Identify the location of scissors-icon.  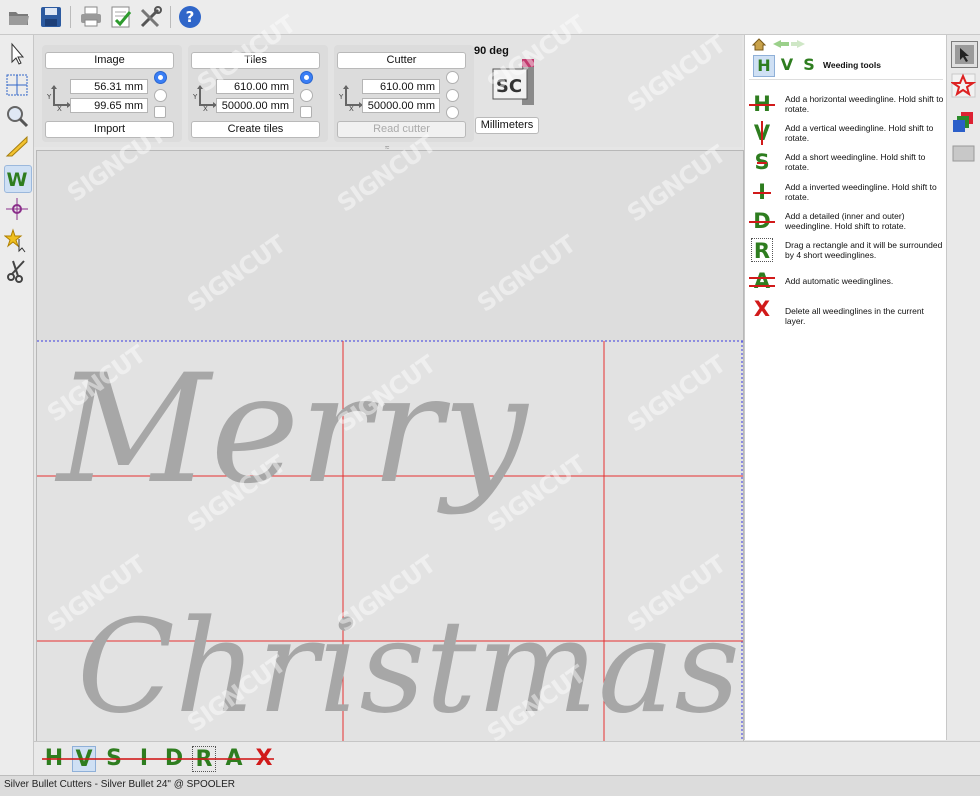
(17, 271).